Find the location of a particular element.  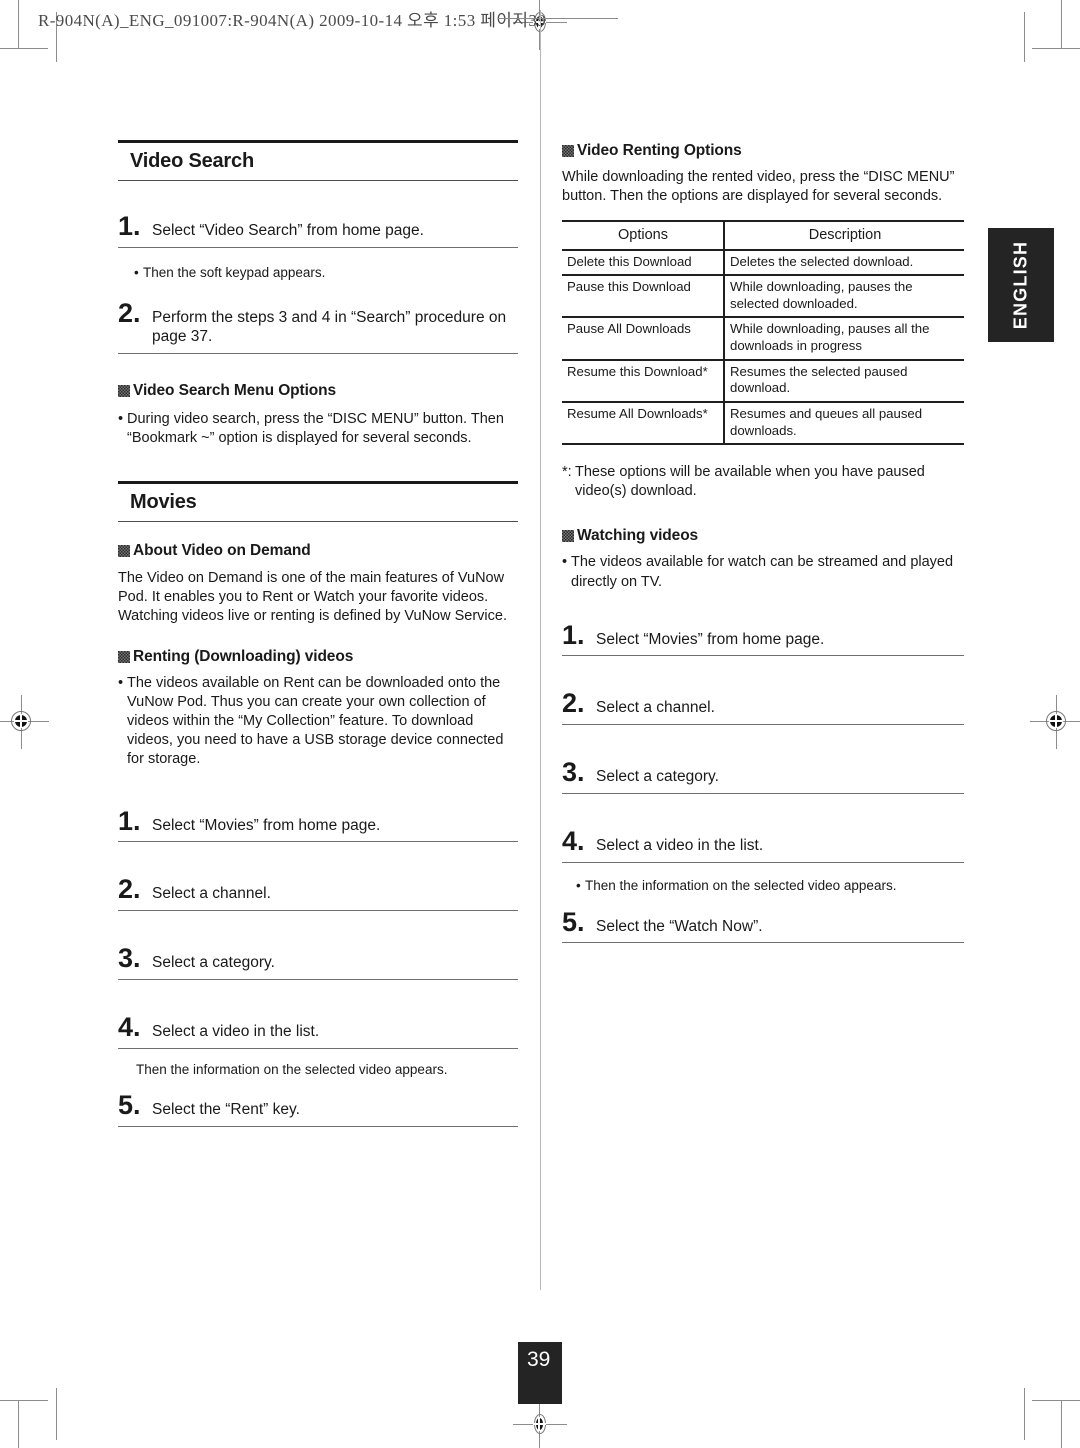

note-text: Then the soft keypad appears. is located at coordinates (234, 272).